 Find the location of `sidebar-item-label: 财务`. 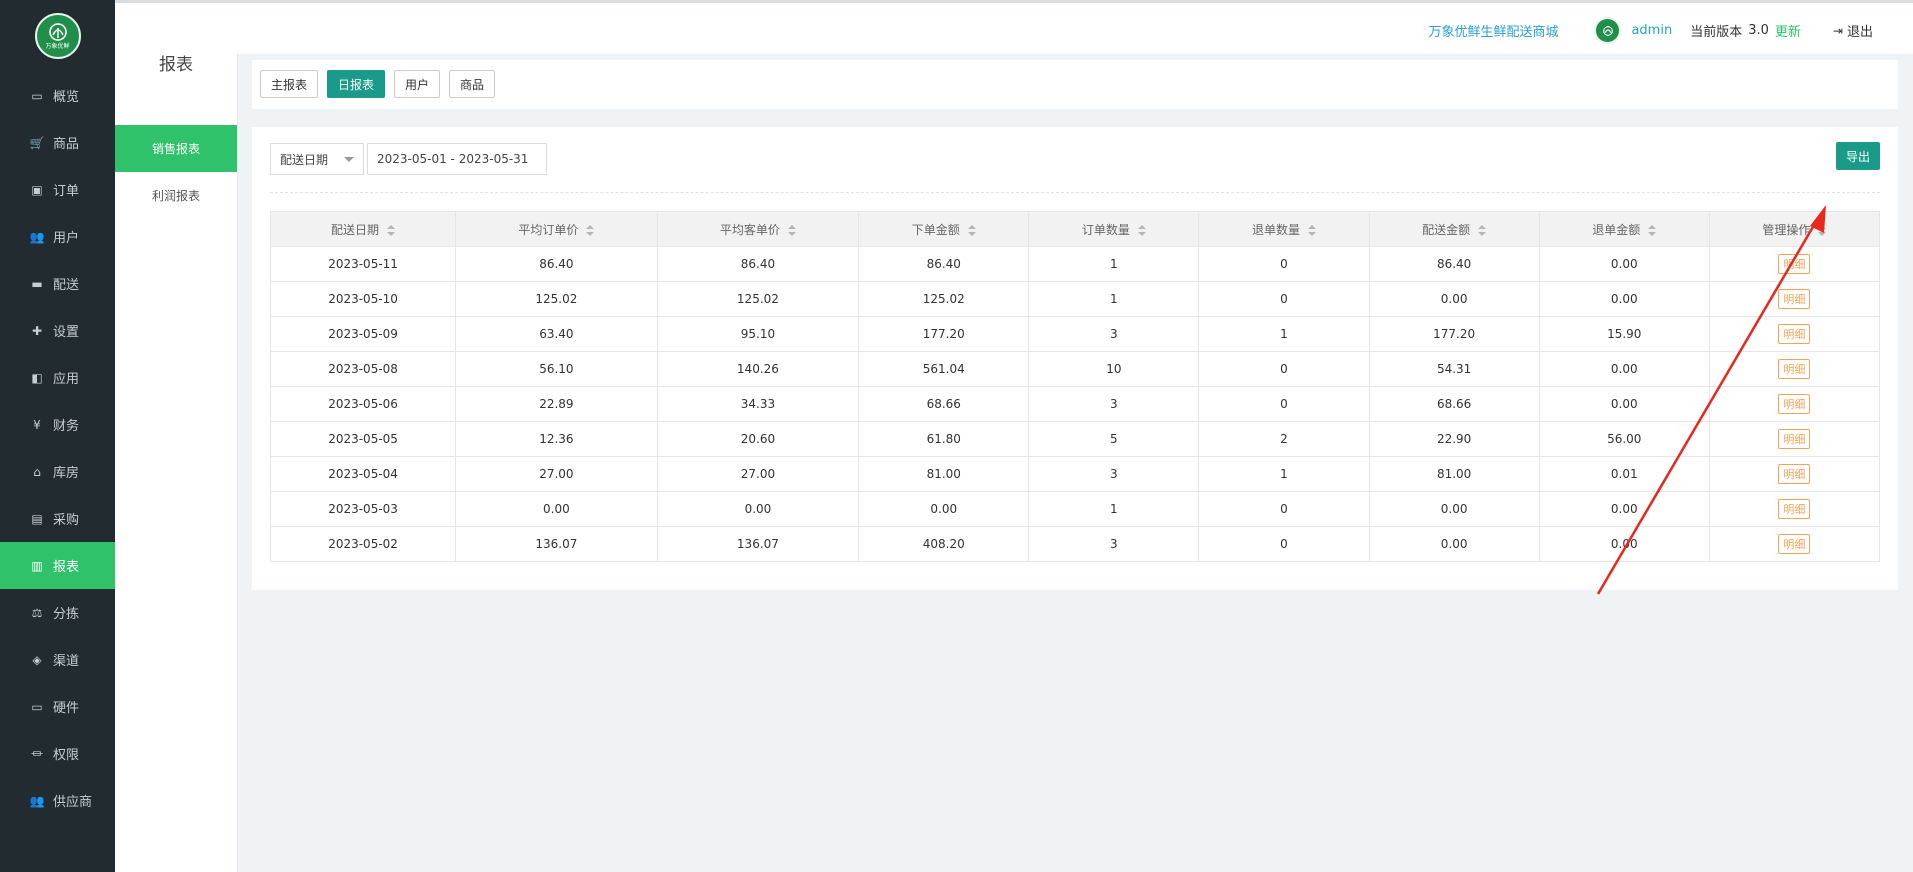

sidebar-item-label: 财务 is located at coordinates (66, 426).